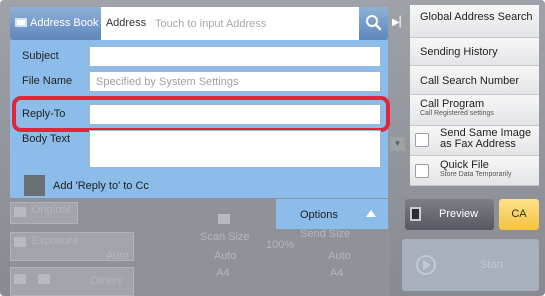 The image size is (545, 296). Describe the element at coordinates (492, 265) in the screenshot. I see `start-label: Start` at that location.